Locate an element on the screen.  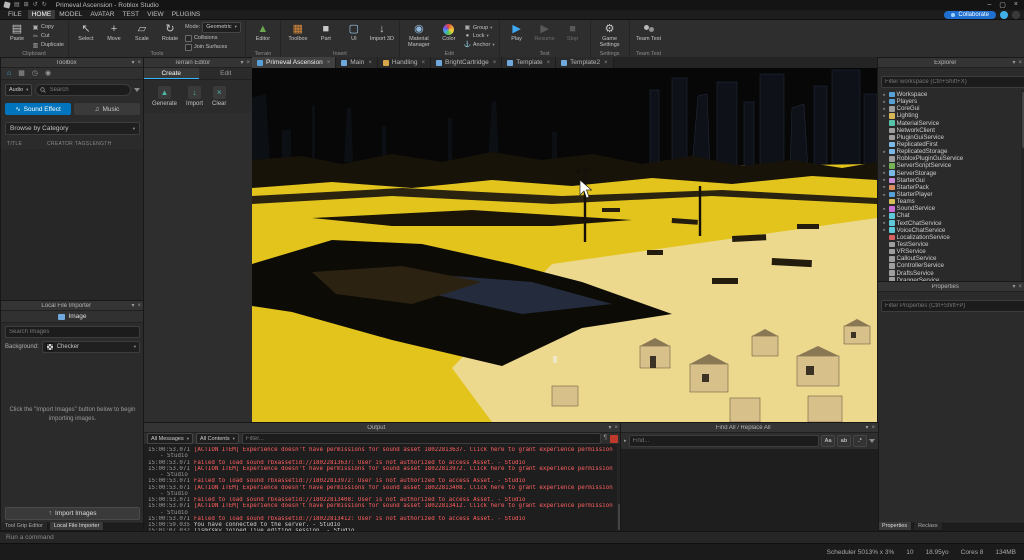
document-tab: Primeval Ascension × is located at coordinates (294, 62).